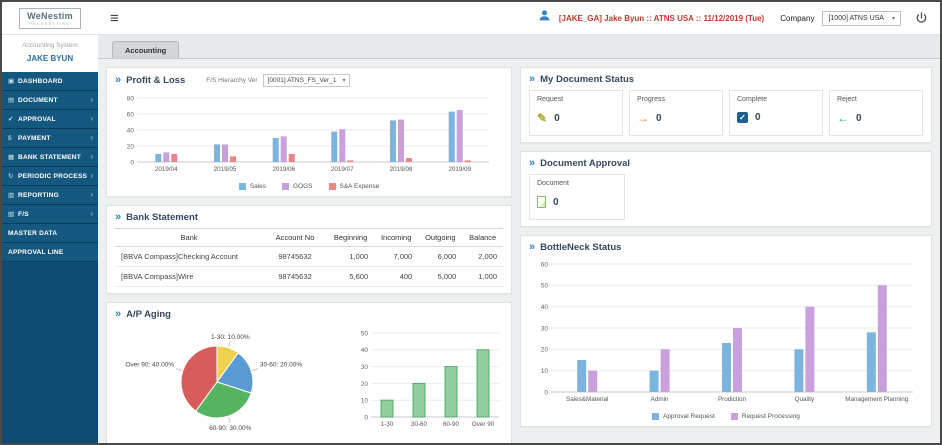 The image size is (942, 445). I want to click on chart-legend: Sales GOGS S&A Expense, so click(309, 186).